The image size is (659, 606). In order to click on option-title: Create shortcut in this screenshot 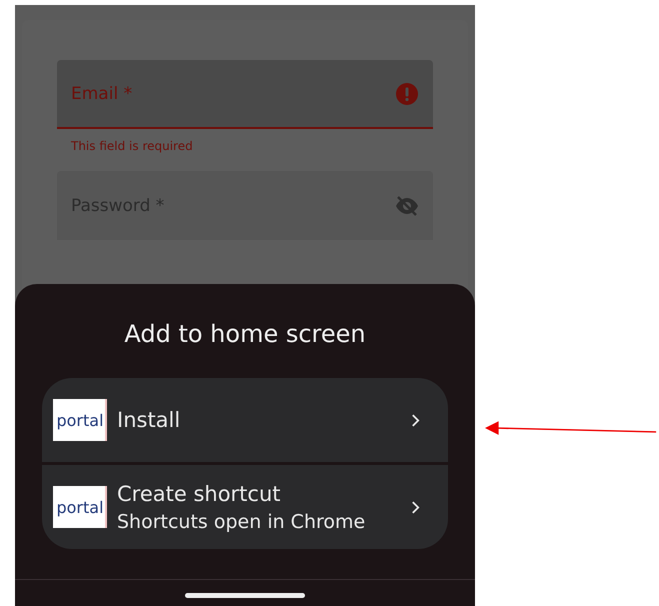, I will do `click(199, 494)`.